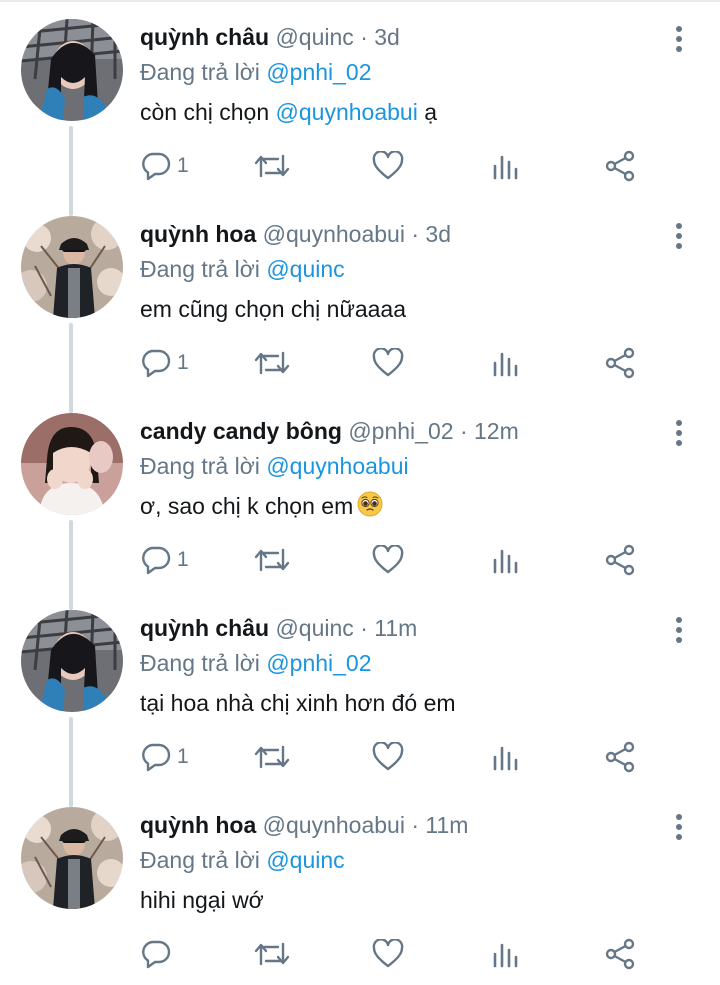 The width and height of the screenshot is (720, 985). Describe the element at coordinates (159, 954) in the screenshot. I see `reply-button` at that location.